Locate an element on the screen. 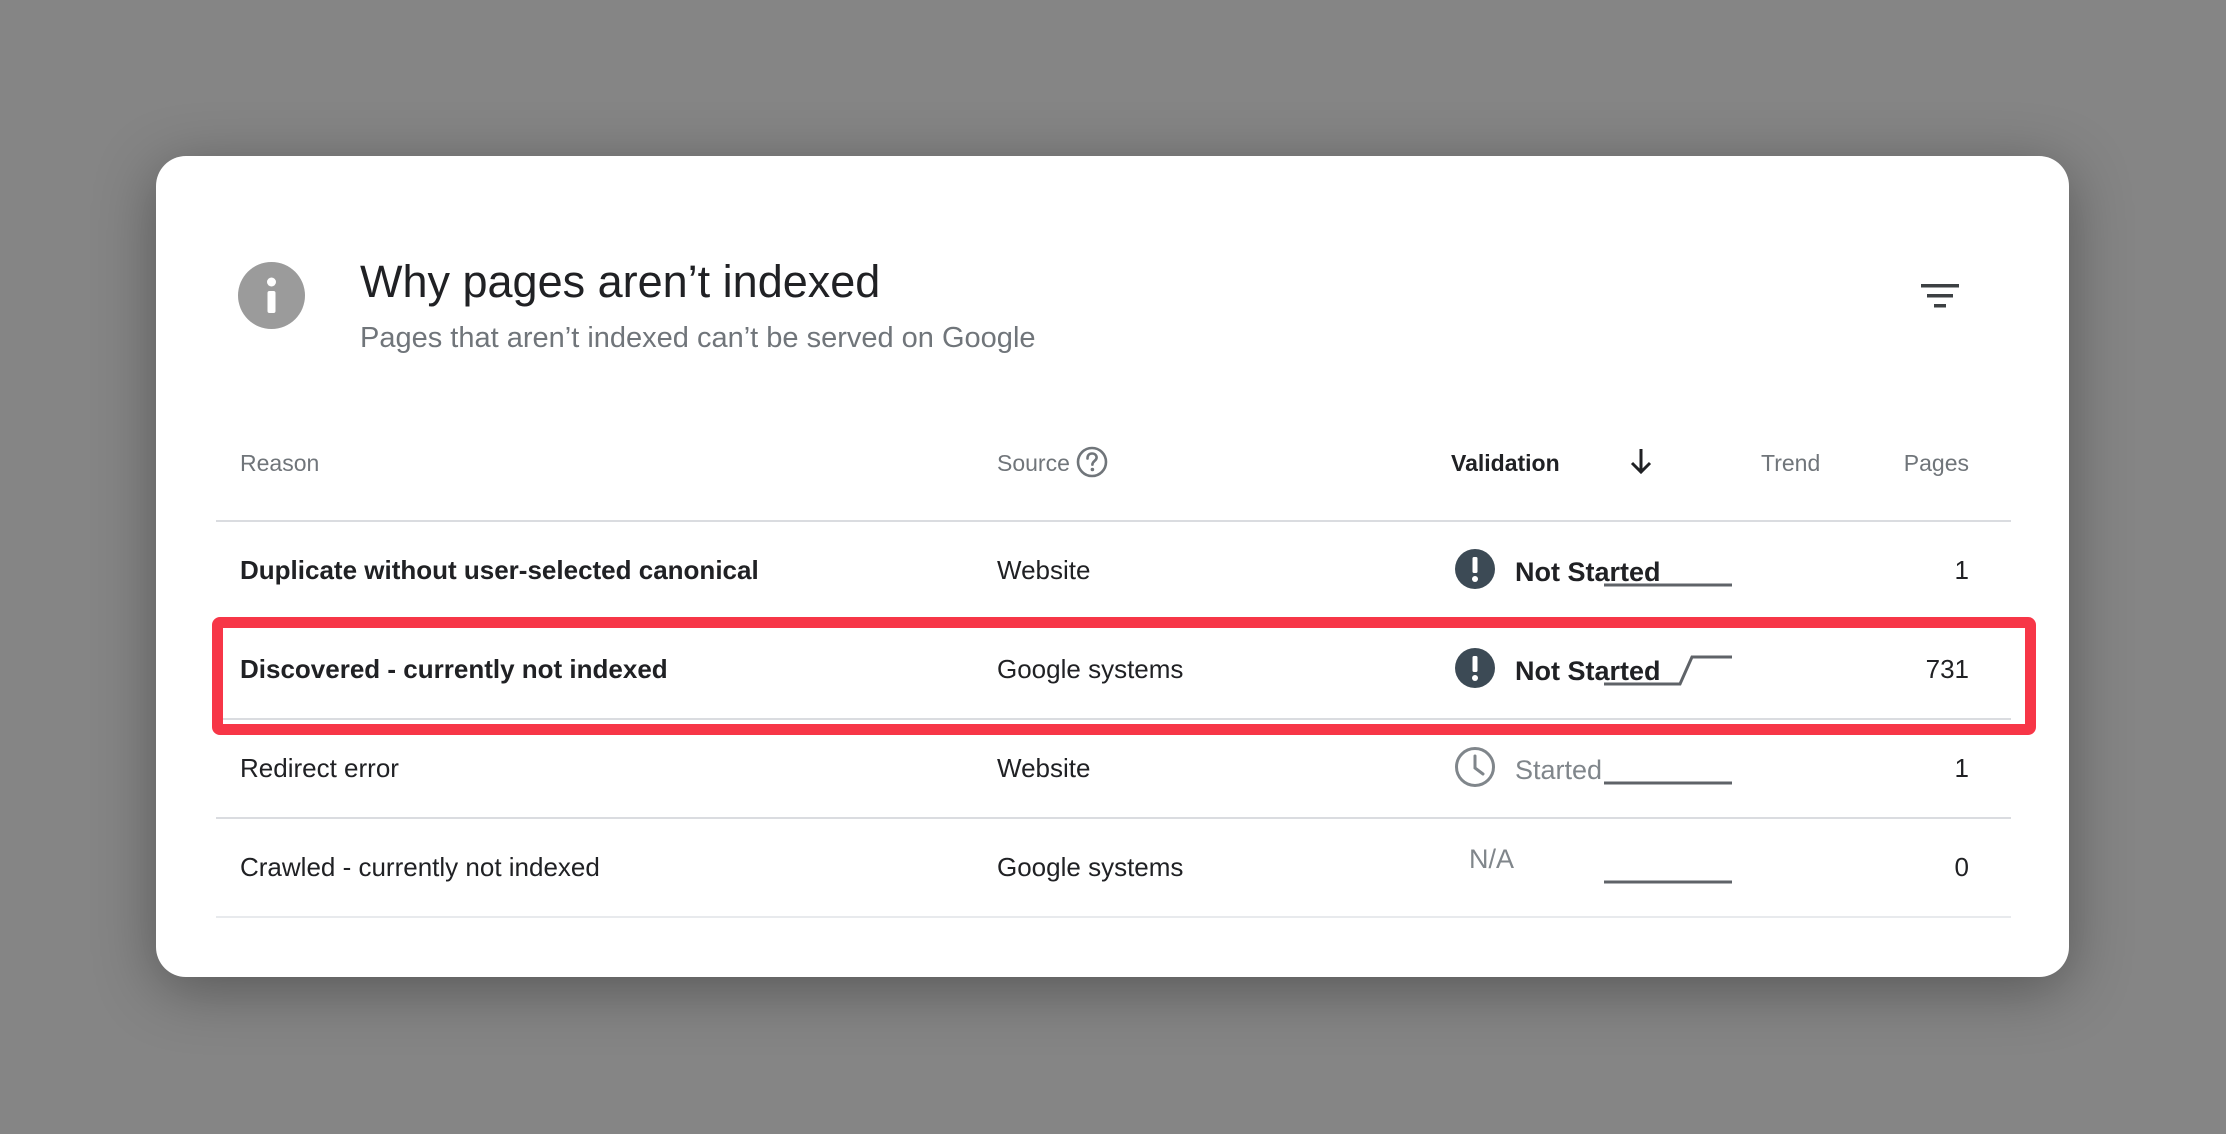 The height and width of the screenshot is (1134, 2226). info-icon is located at coordinates (271, 295).